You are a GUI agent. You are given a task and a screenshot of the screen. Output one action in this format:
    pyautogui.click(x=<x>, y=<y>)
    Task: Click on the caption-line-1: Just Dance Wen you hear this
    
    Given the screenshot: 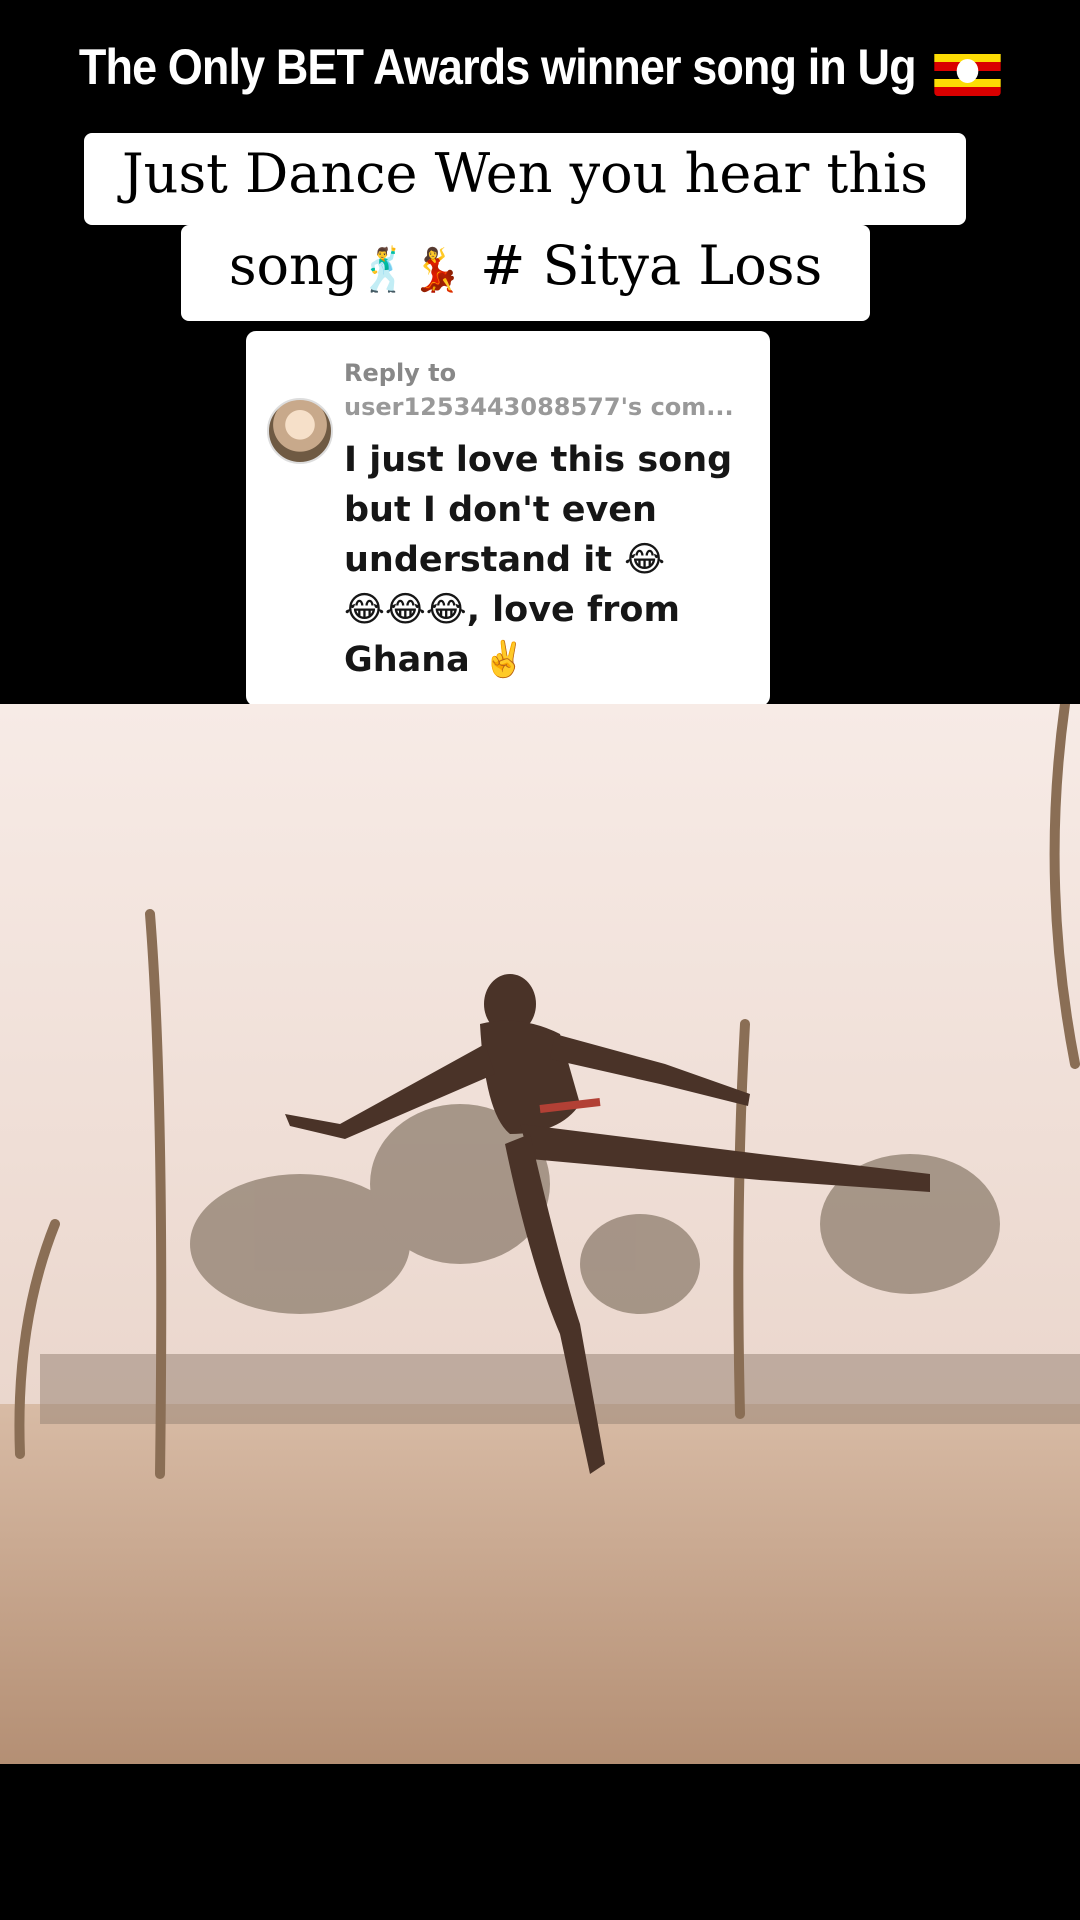 What is the action you would take?
    pyautogui.click(x=525, y=179)
    